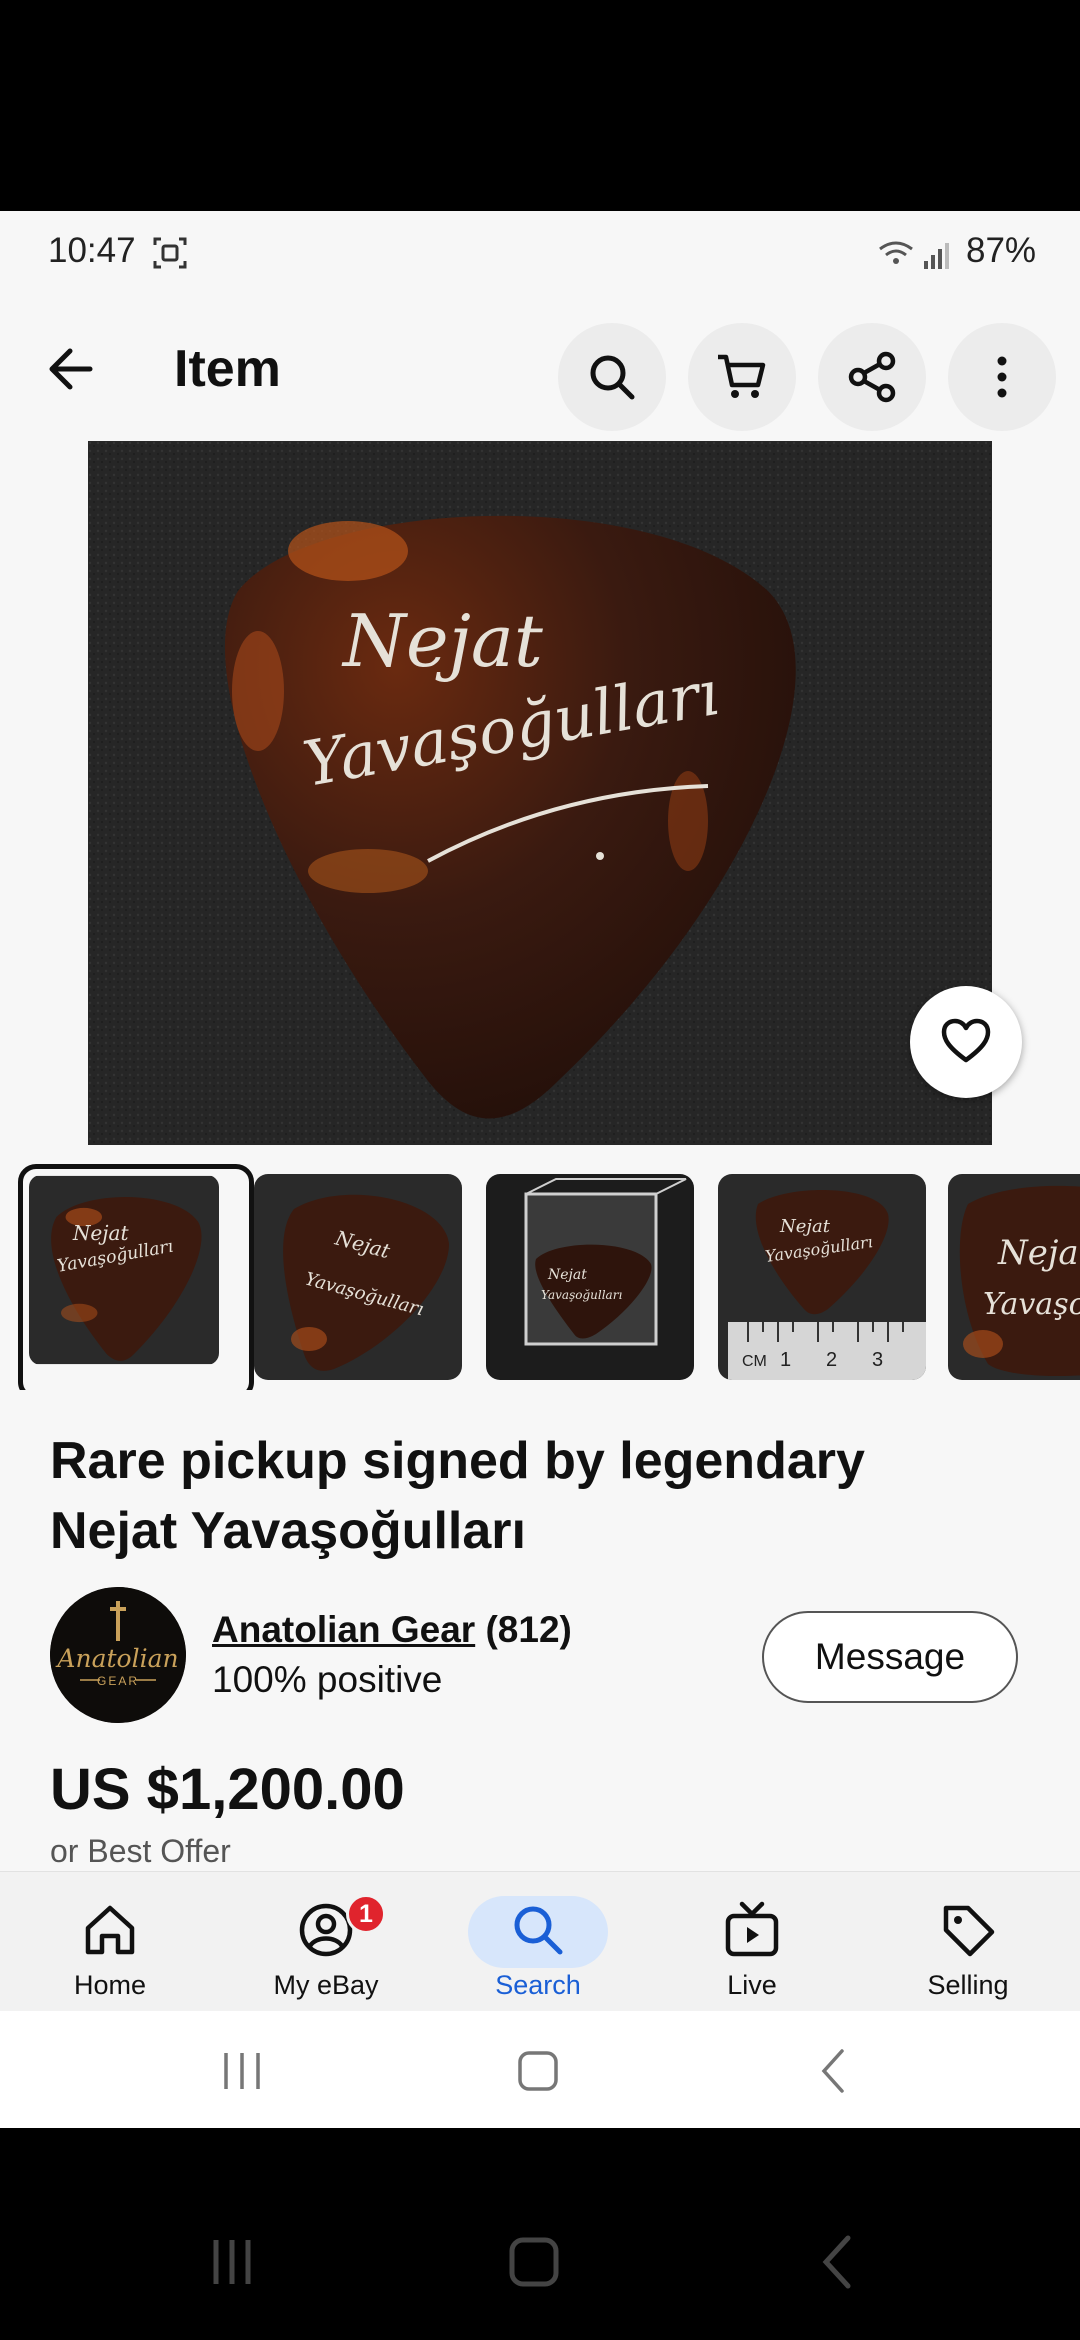  What do you see at coordinates (1014, 1277) in the screenshot?
I see `thumbnail-5: Nejat Yavaşoğulları` at bounding box center [1014, 1277].